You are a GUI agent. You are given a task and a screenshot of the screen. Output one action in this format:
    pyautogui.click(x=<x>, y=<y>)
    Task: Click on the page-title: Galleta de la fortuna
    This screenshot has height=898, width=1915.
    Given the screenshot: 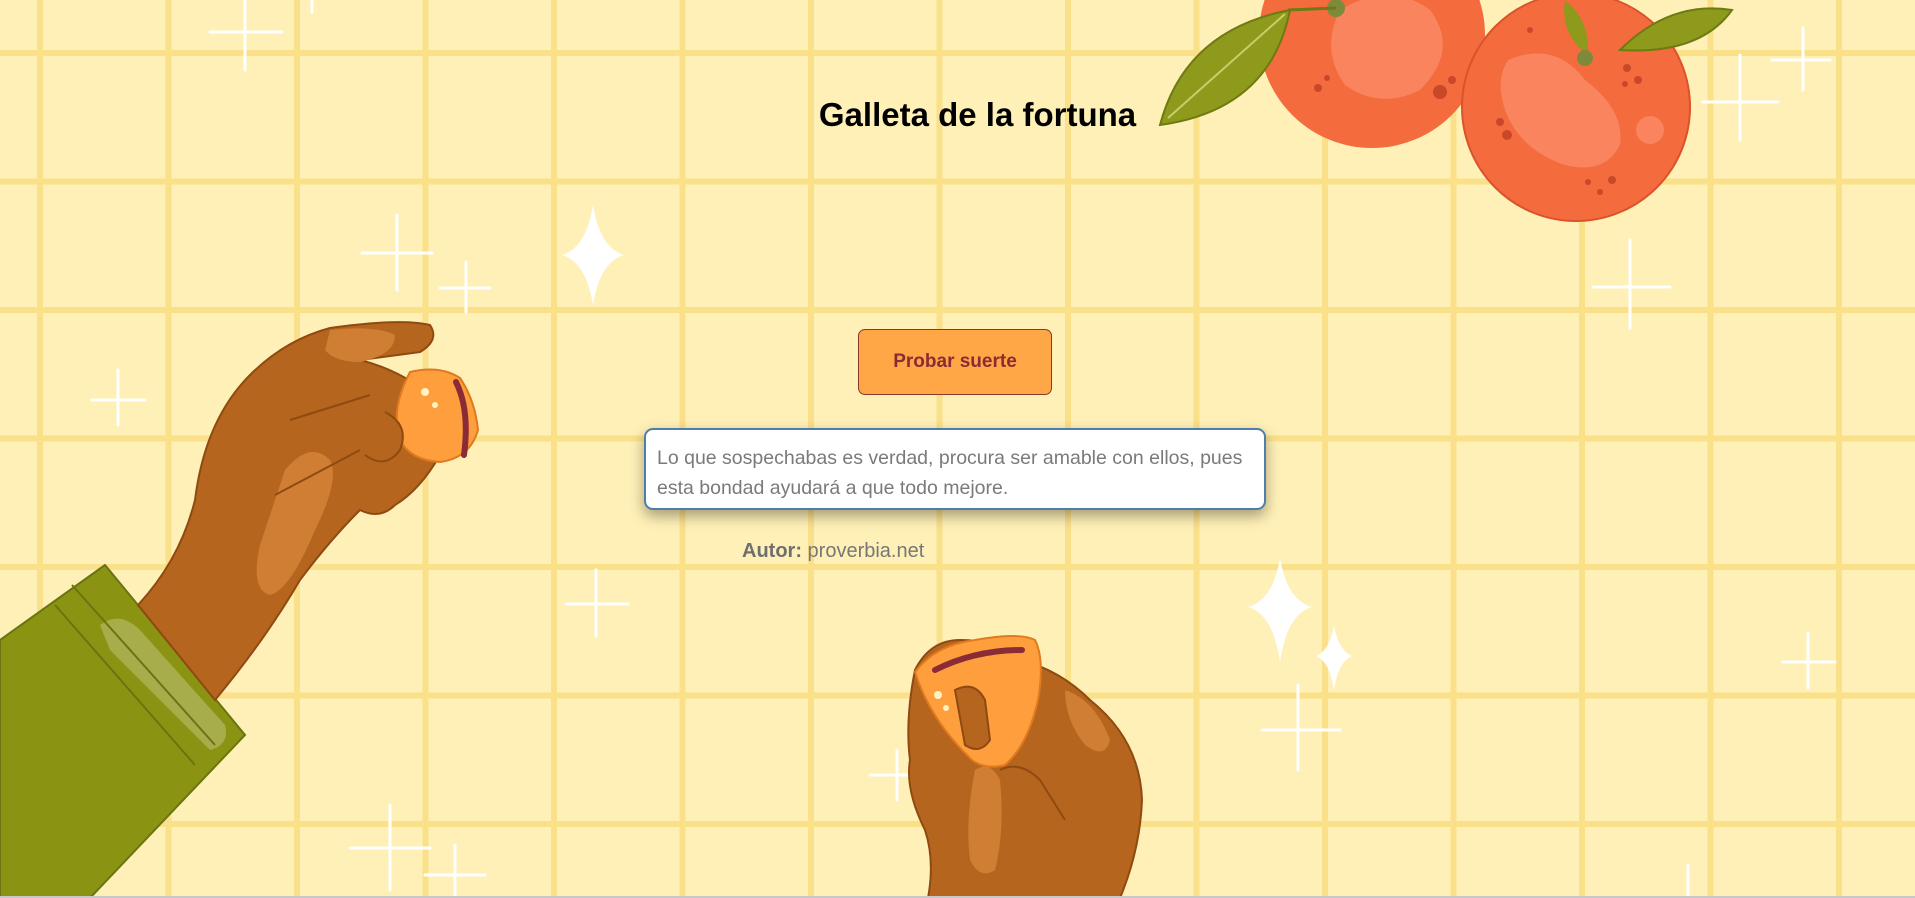 What is the action you would take?
    pyautogui.click(x=977, y=114)
    